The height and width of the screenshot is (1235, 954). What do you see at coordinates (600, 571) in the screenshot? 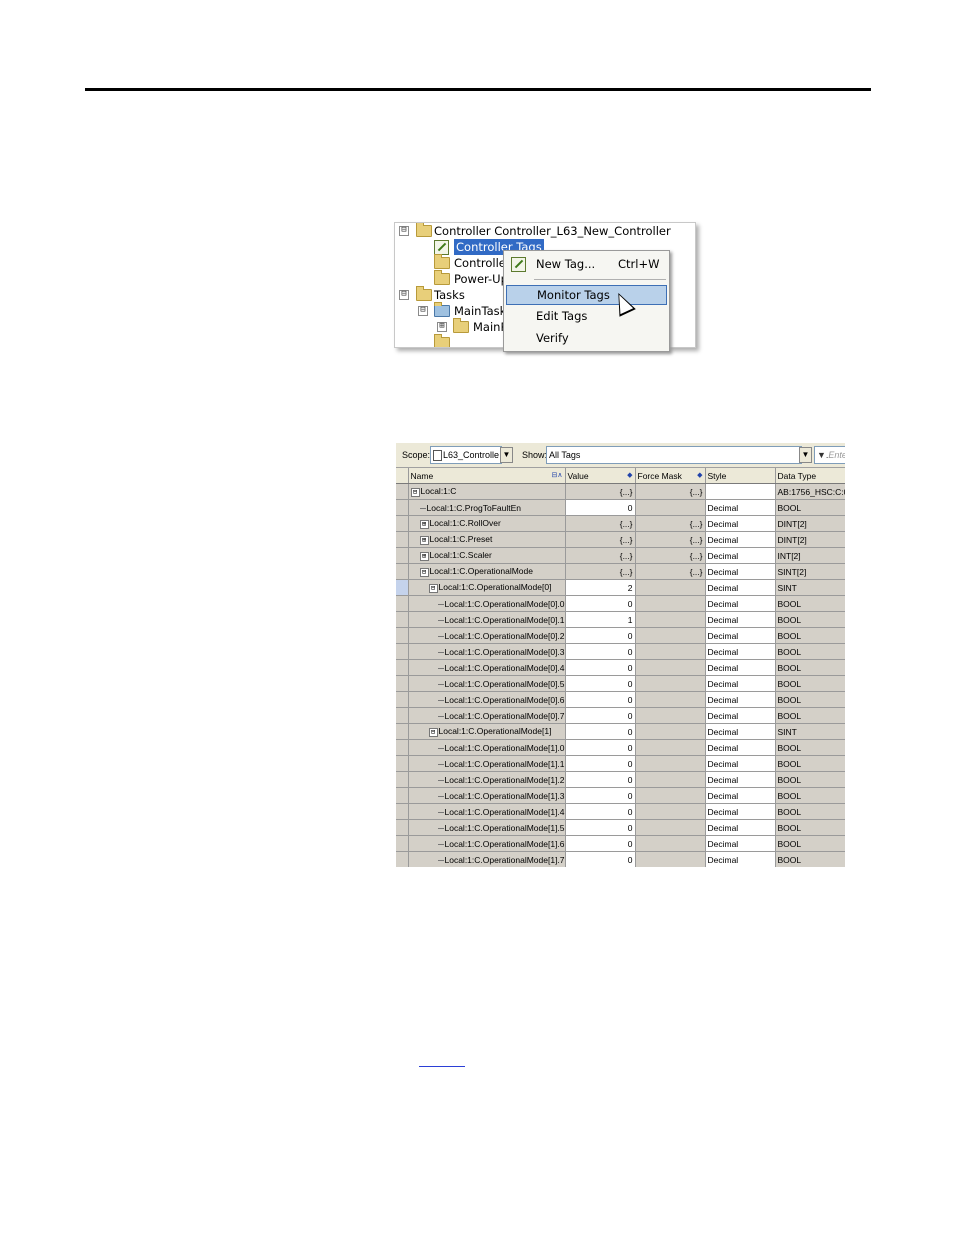
I see `tag-value-cell: {...}` at bounding box center [600, 571].